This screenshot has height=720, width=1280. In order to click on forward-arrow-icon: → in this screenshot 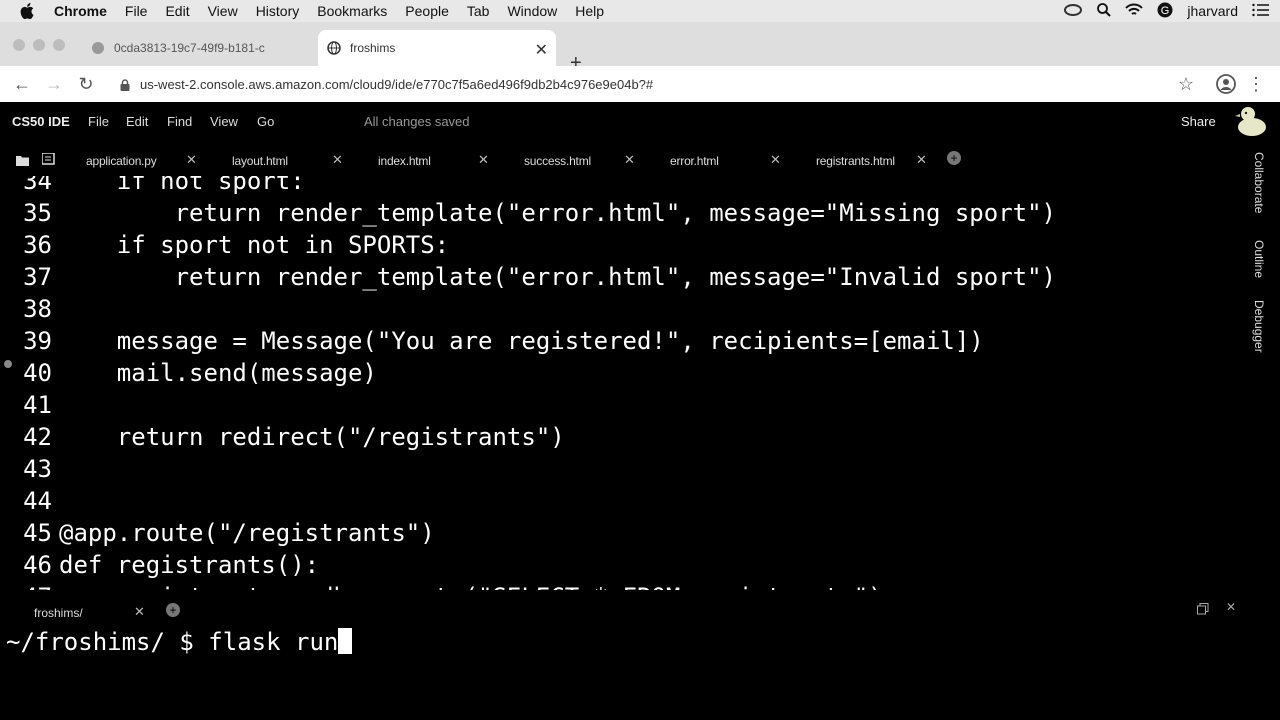, I will do `click(54, 84)`.